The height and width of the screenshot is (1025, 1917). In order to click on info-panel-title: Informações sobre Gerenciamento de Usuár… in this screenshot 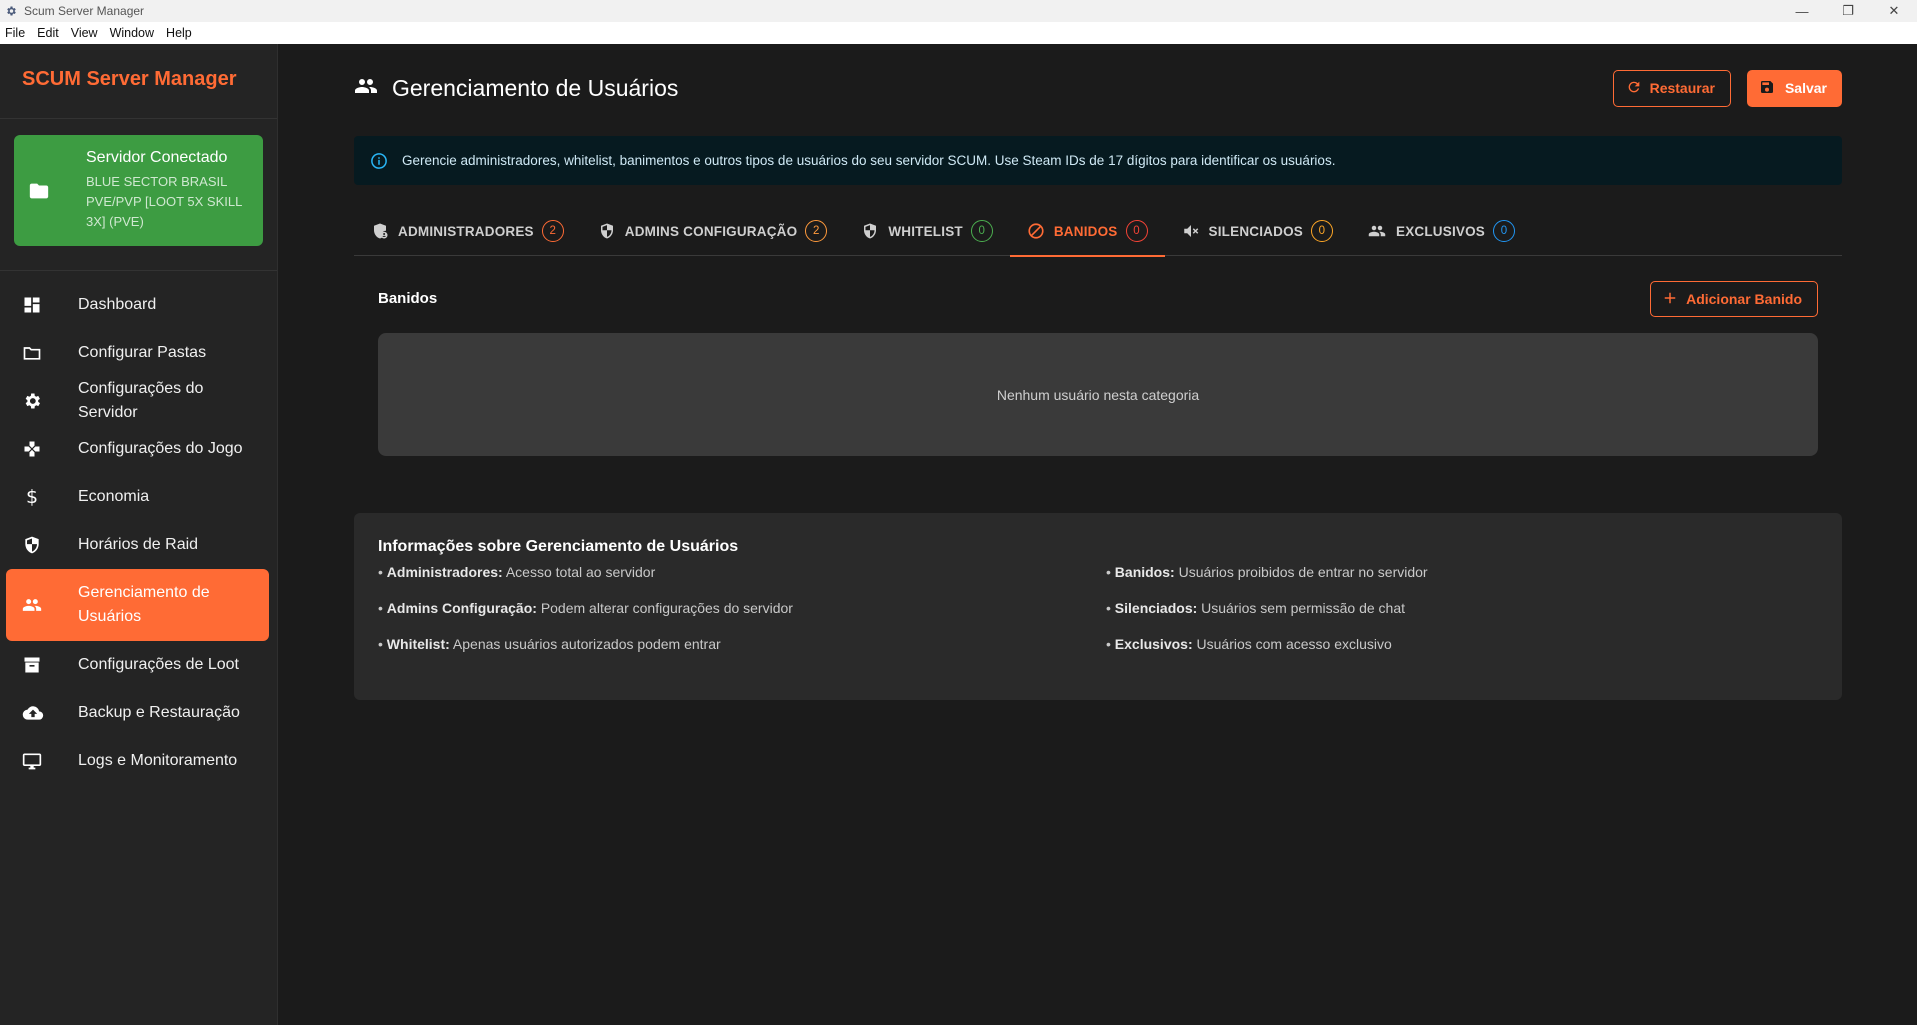, I will do `click(558, 546)`.